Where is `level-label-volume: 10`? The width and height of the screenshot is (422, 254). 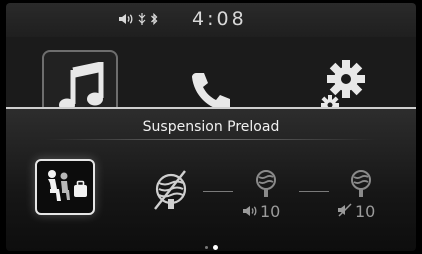
level-label-volume: 10 is located at coordinates (261, 211).